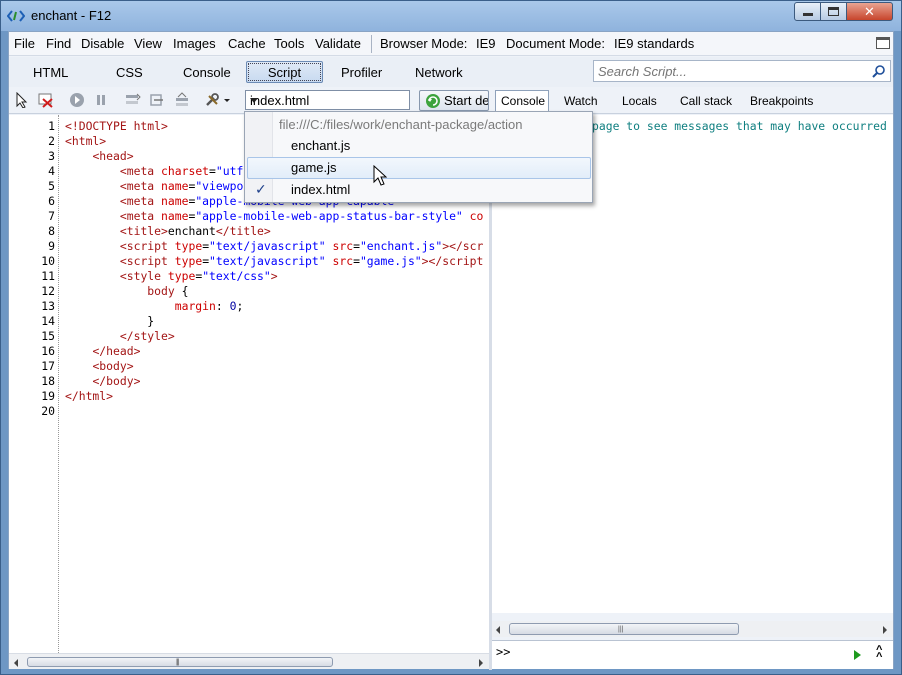 The image size is (902, 675). What do you see at coordinates (280, 100) in the screenshot?
I see `script-file-select-value: index.html` at bounding box center [280, 100].